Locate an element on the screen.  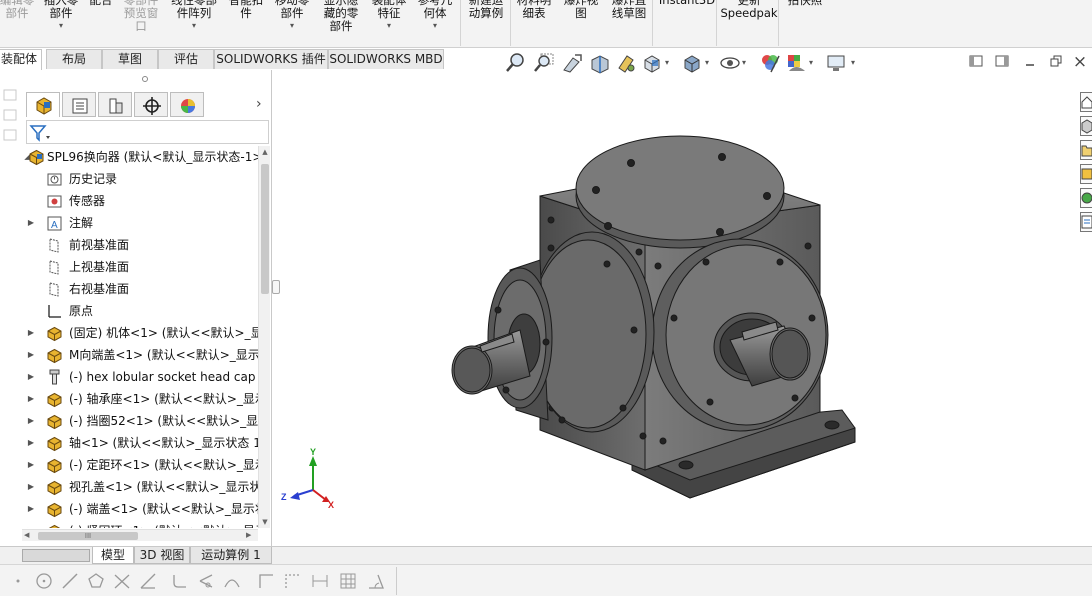
feature-tree-filter is located at coordinates (147, 132).